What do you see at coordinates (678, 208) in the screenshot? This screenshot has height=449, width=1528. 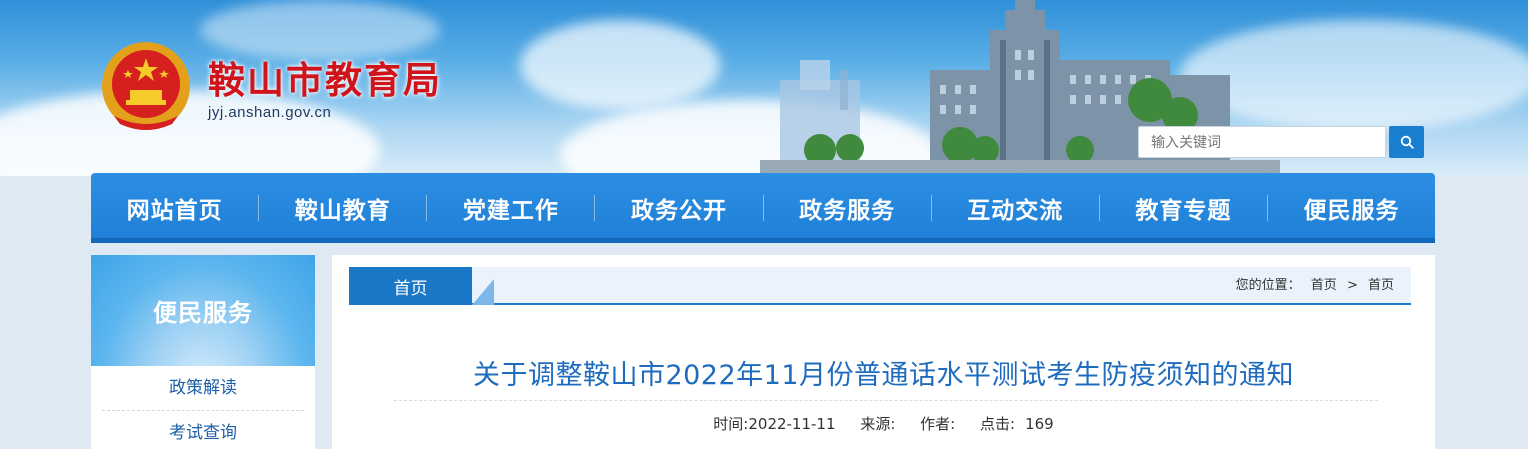 I see `nav-item-government-affairs: 政务公开` at bounding box center [678, 208].